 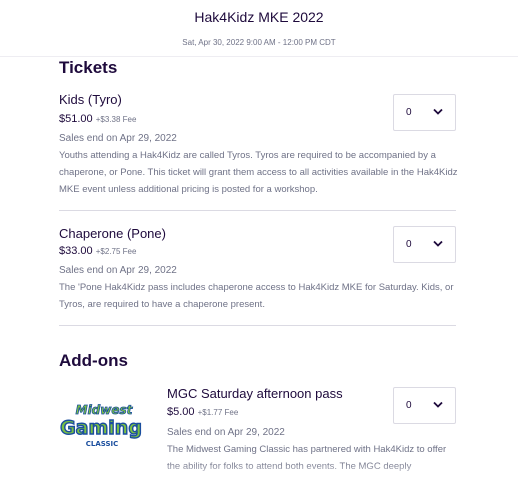 What do you see at coordinates (218, 412) in the screenshot?
I see `addon-fee: +$1.77 Fee` at bounding box center [218, 412].